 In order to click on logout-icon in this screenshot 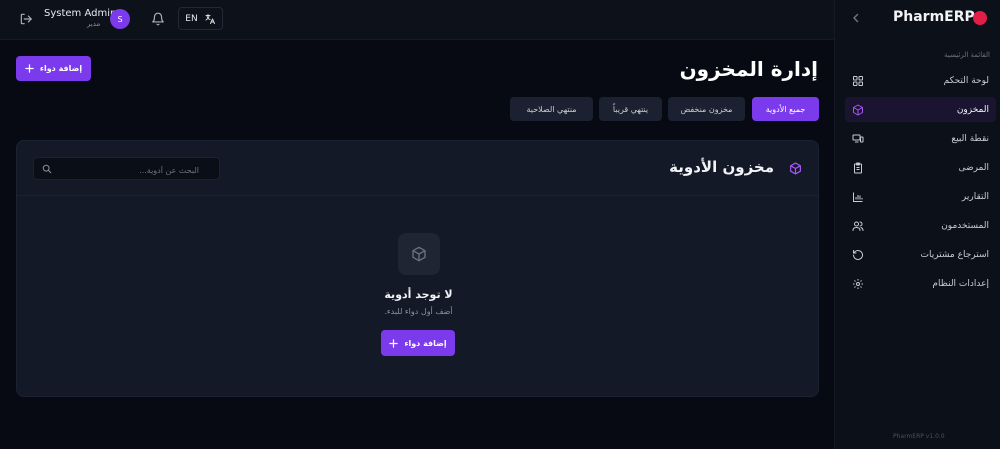, I will do `click(26, 19)`.